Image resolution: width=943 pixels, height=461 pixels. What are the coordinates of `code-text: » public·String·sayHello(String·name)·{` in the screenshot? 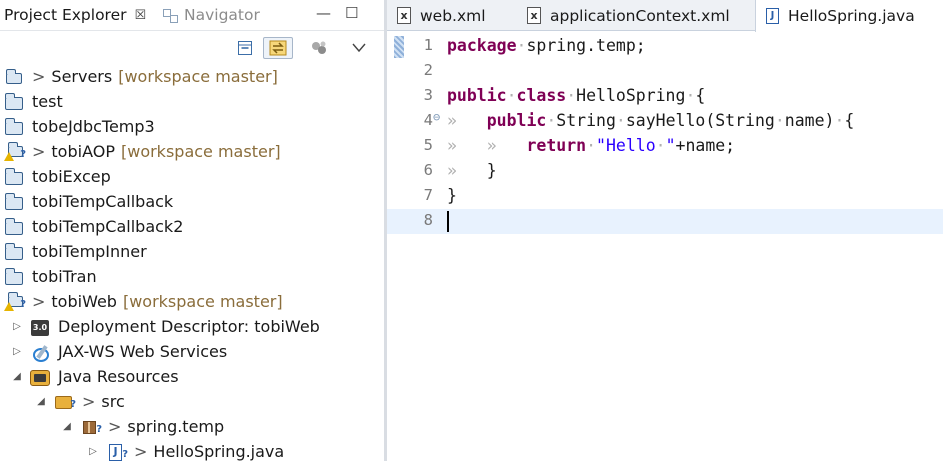 It's located at (651, 120).